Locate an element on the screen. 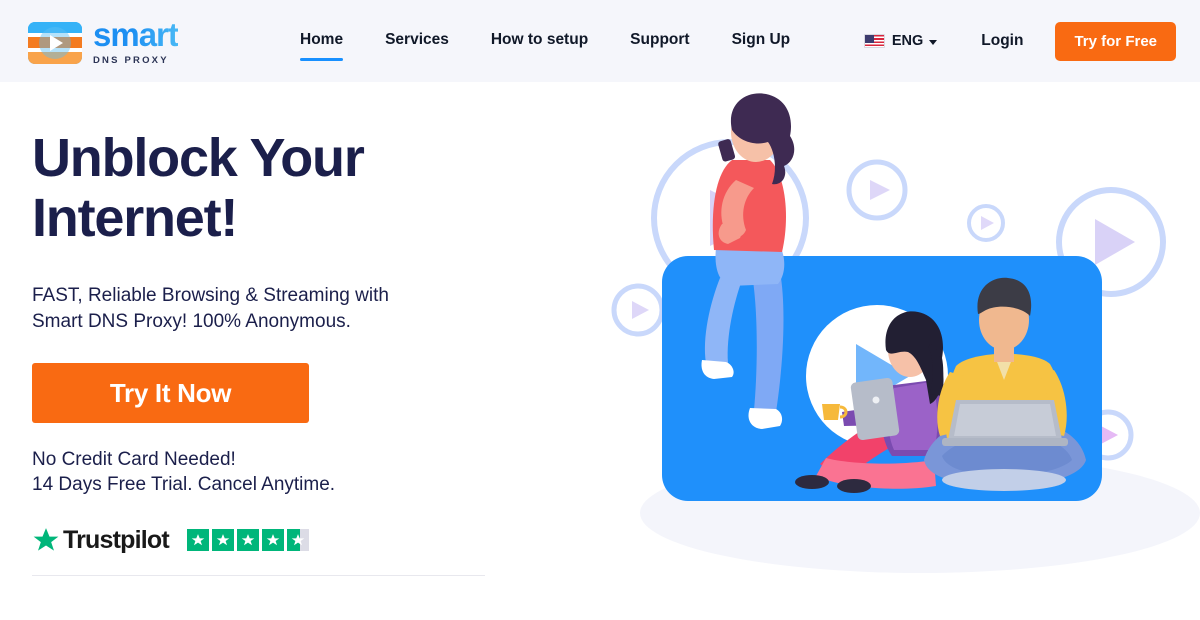 The height and width of the screenshot is (620, 1200). nav-item-home: Home is located at coordinates (322, 46).